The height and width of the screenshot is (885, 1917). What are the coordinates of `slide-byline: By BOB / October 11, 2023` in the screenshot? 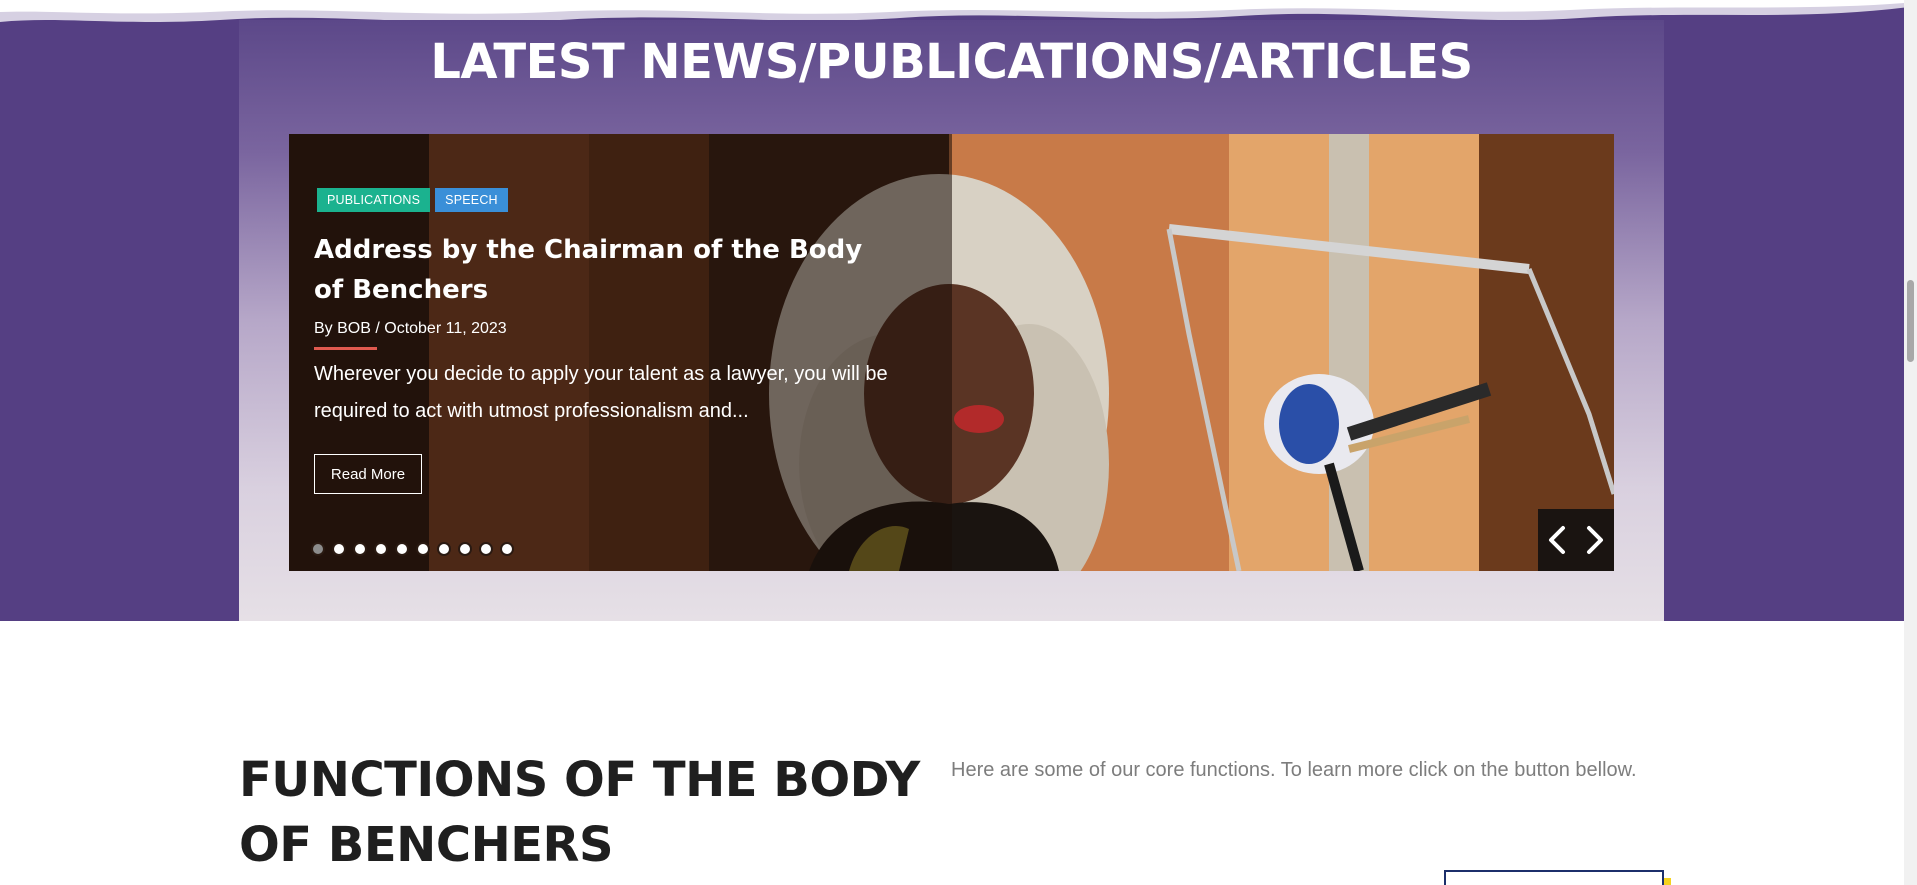 It's located at (410, 328).